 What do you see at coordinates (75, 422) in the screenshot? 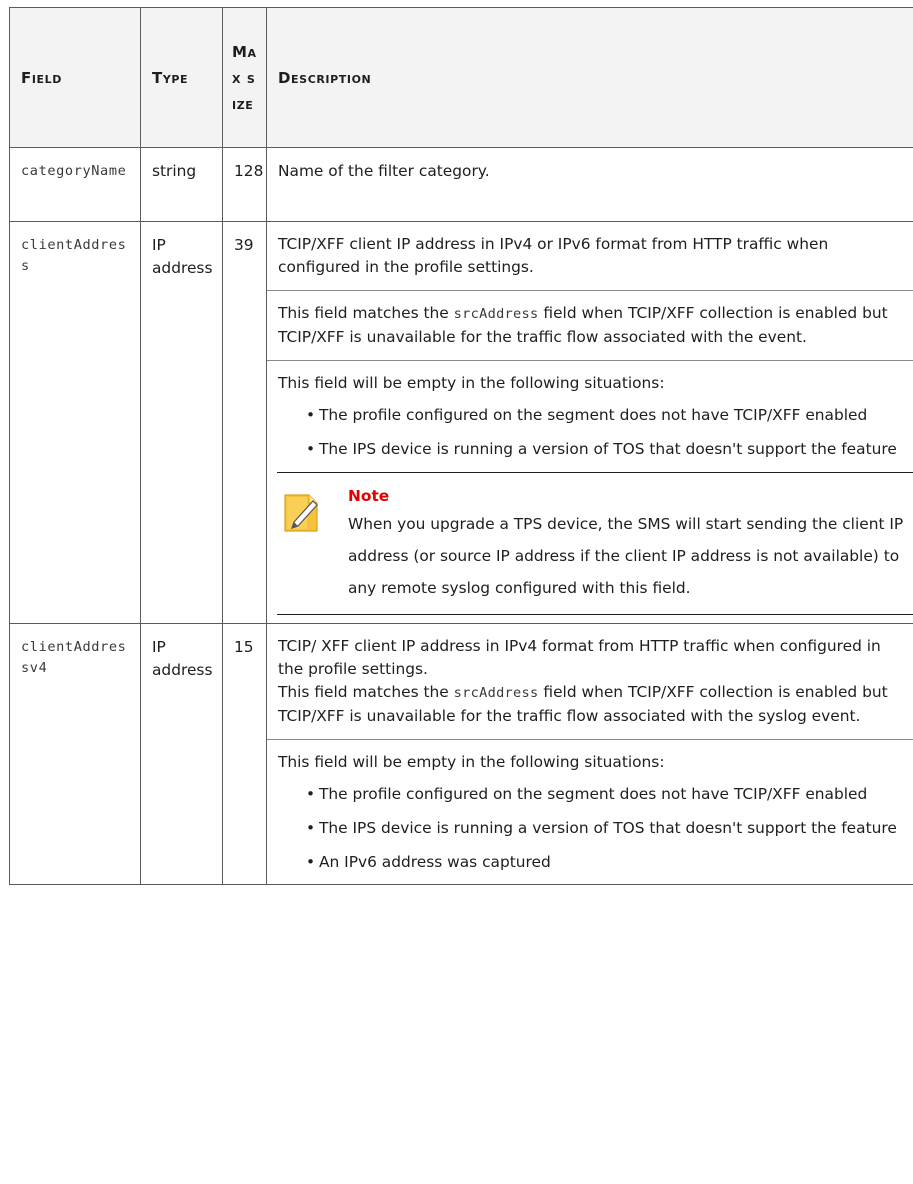
I see `field-name: clientAddress` at bounding box center [75, 422].